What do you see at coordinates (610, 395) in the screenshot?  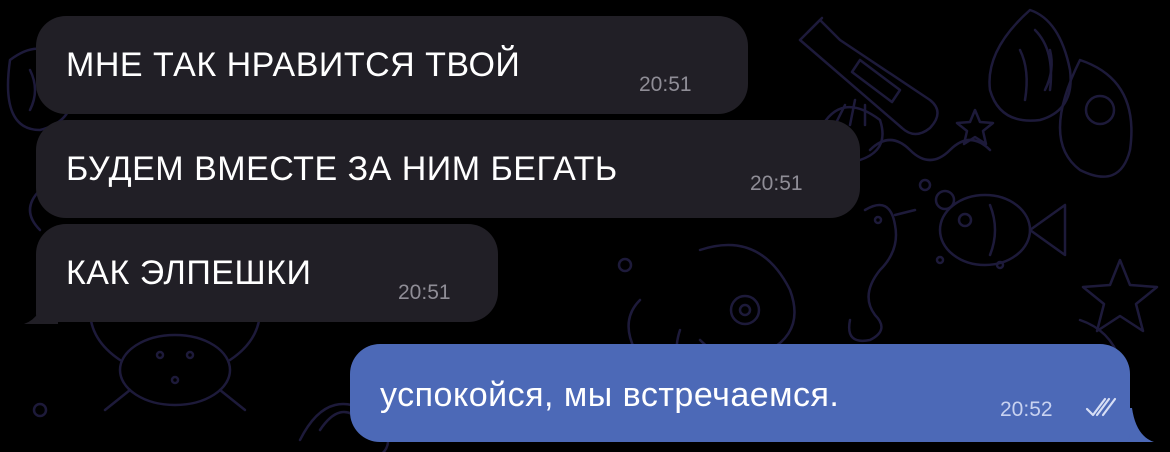 I see `message-text: успокойся, мы встречаемся.` at bounding box center [610, 395].